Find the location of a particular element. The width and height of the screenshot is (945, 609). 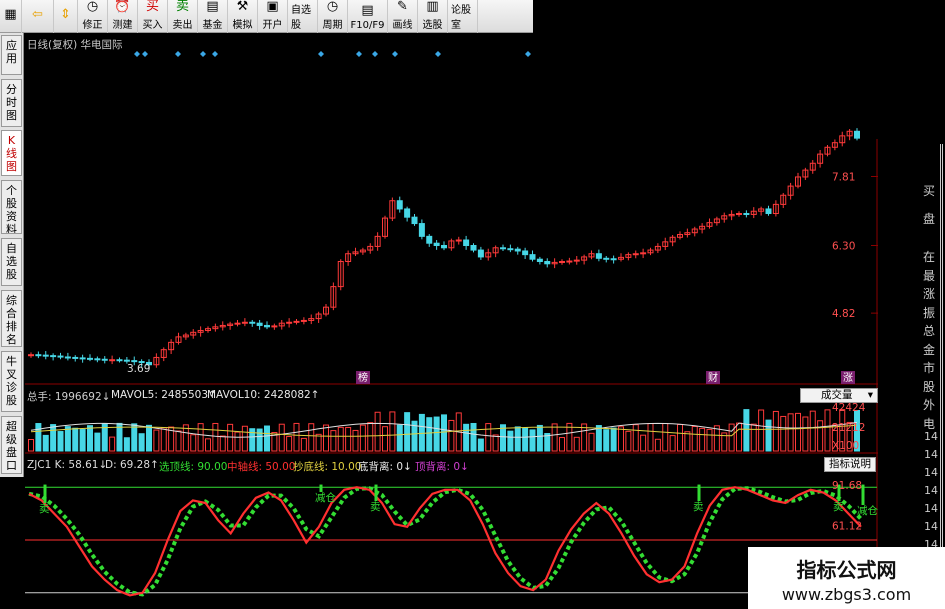

volume-mavol5: MAVOL5: 2485503↑ is located at coordinates (164, 395).